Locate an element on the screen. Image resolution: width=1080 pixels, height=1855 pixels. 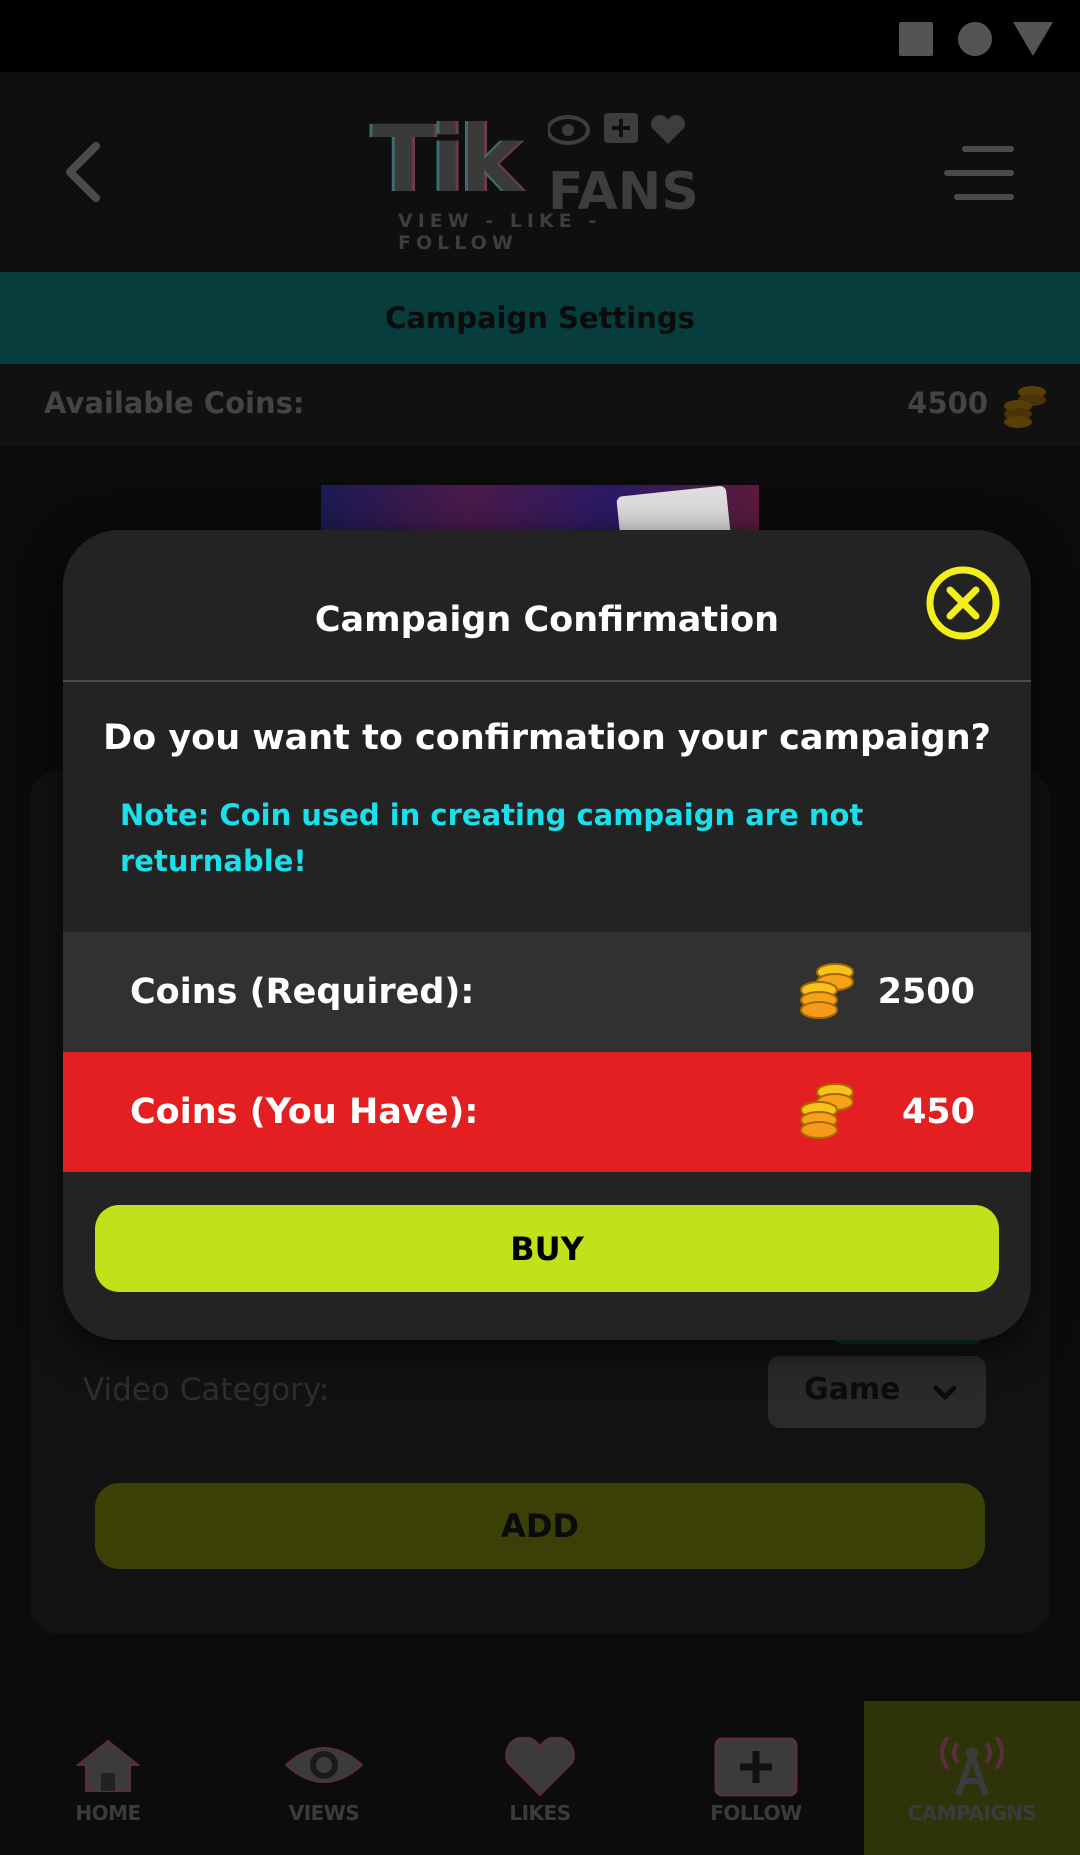
nav-label-home: HOME is located at coordinates (108, 1813).